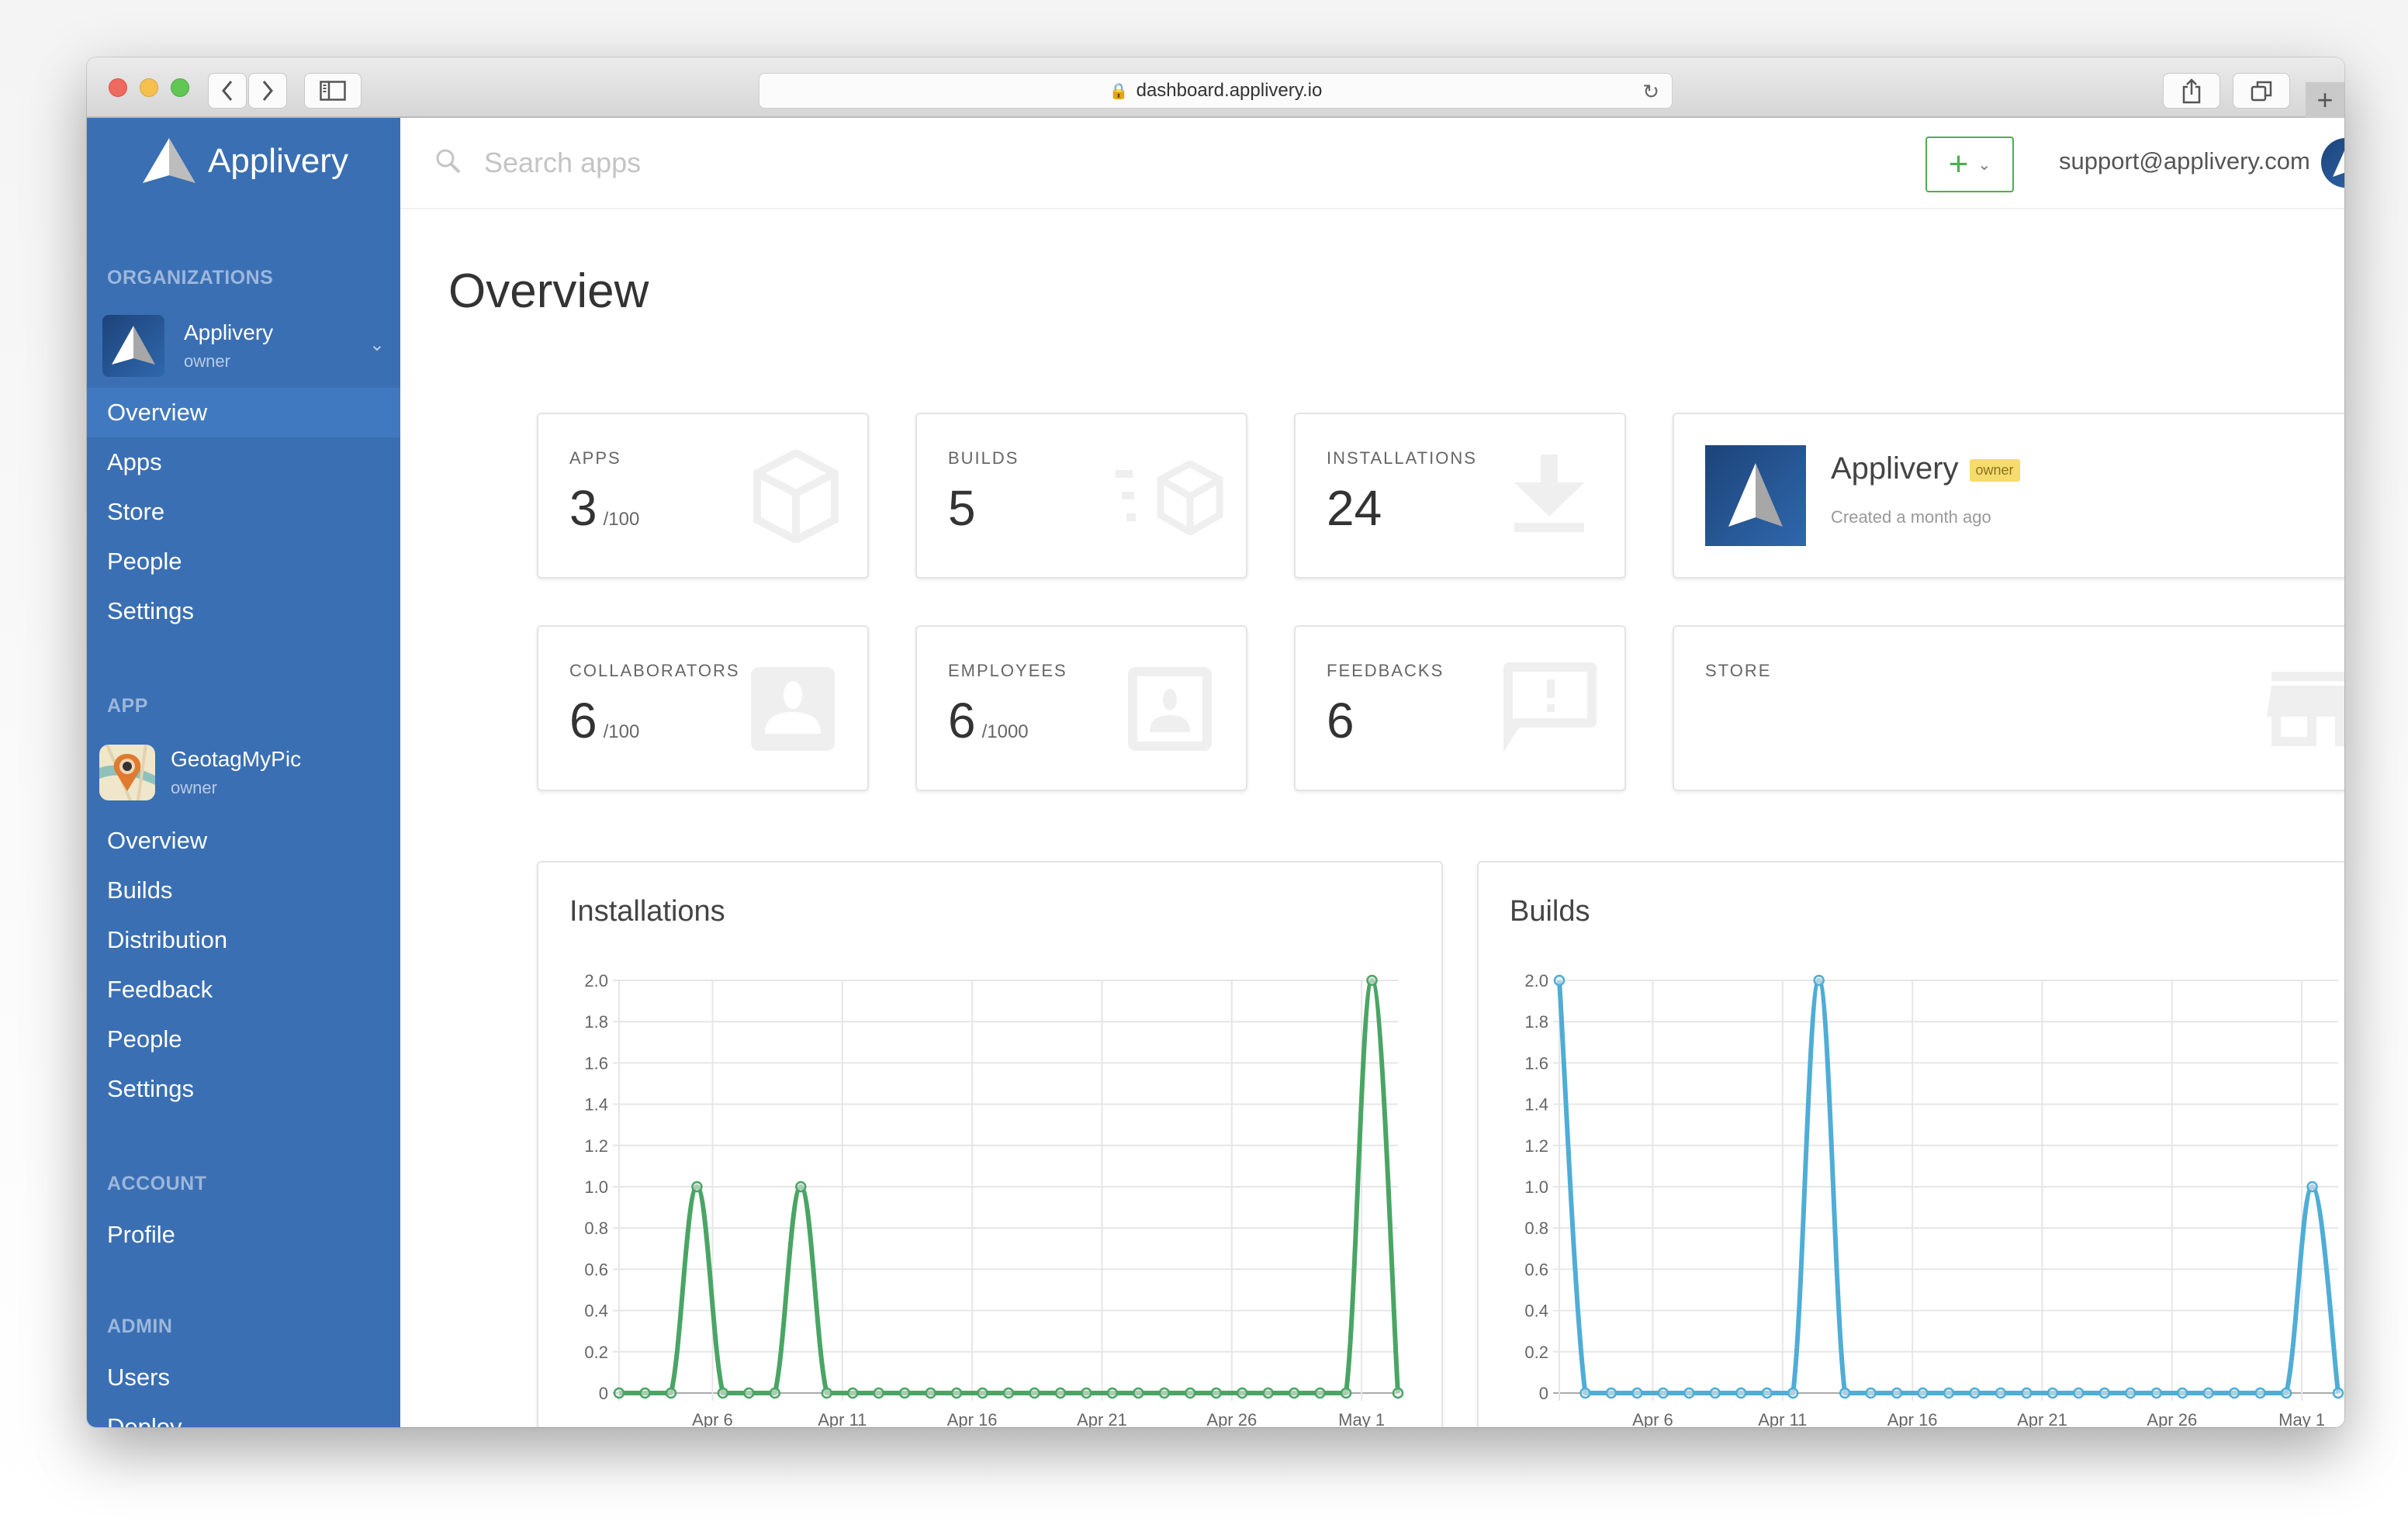  Describe the element at coordinates (245, 161) in the screenshot. I see `brand: Applivery` at that location.